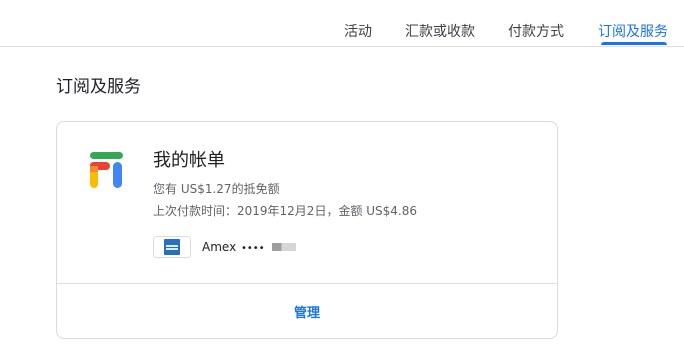 This screenshot has height=354, width=684. I want to click on manage-button: 管理, so click(307, 311).